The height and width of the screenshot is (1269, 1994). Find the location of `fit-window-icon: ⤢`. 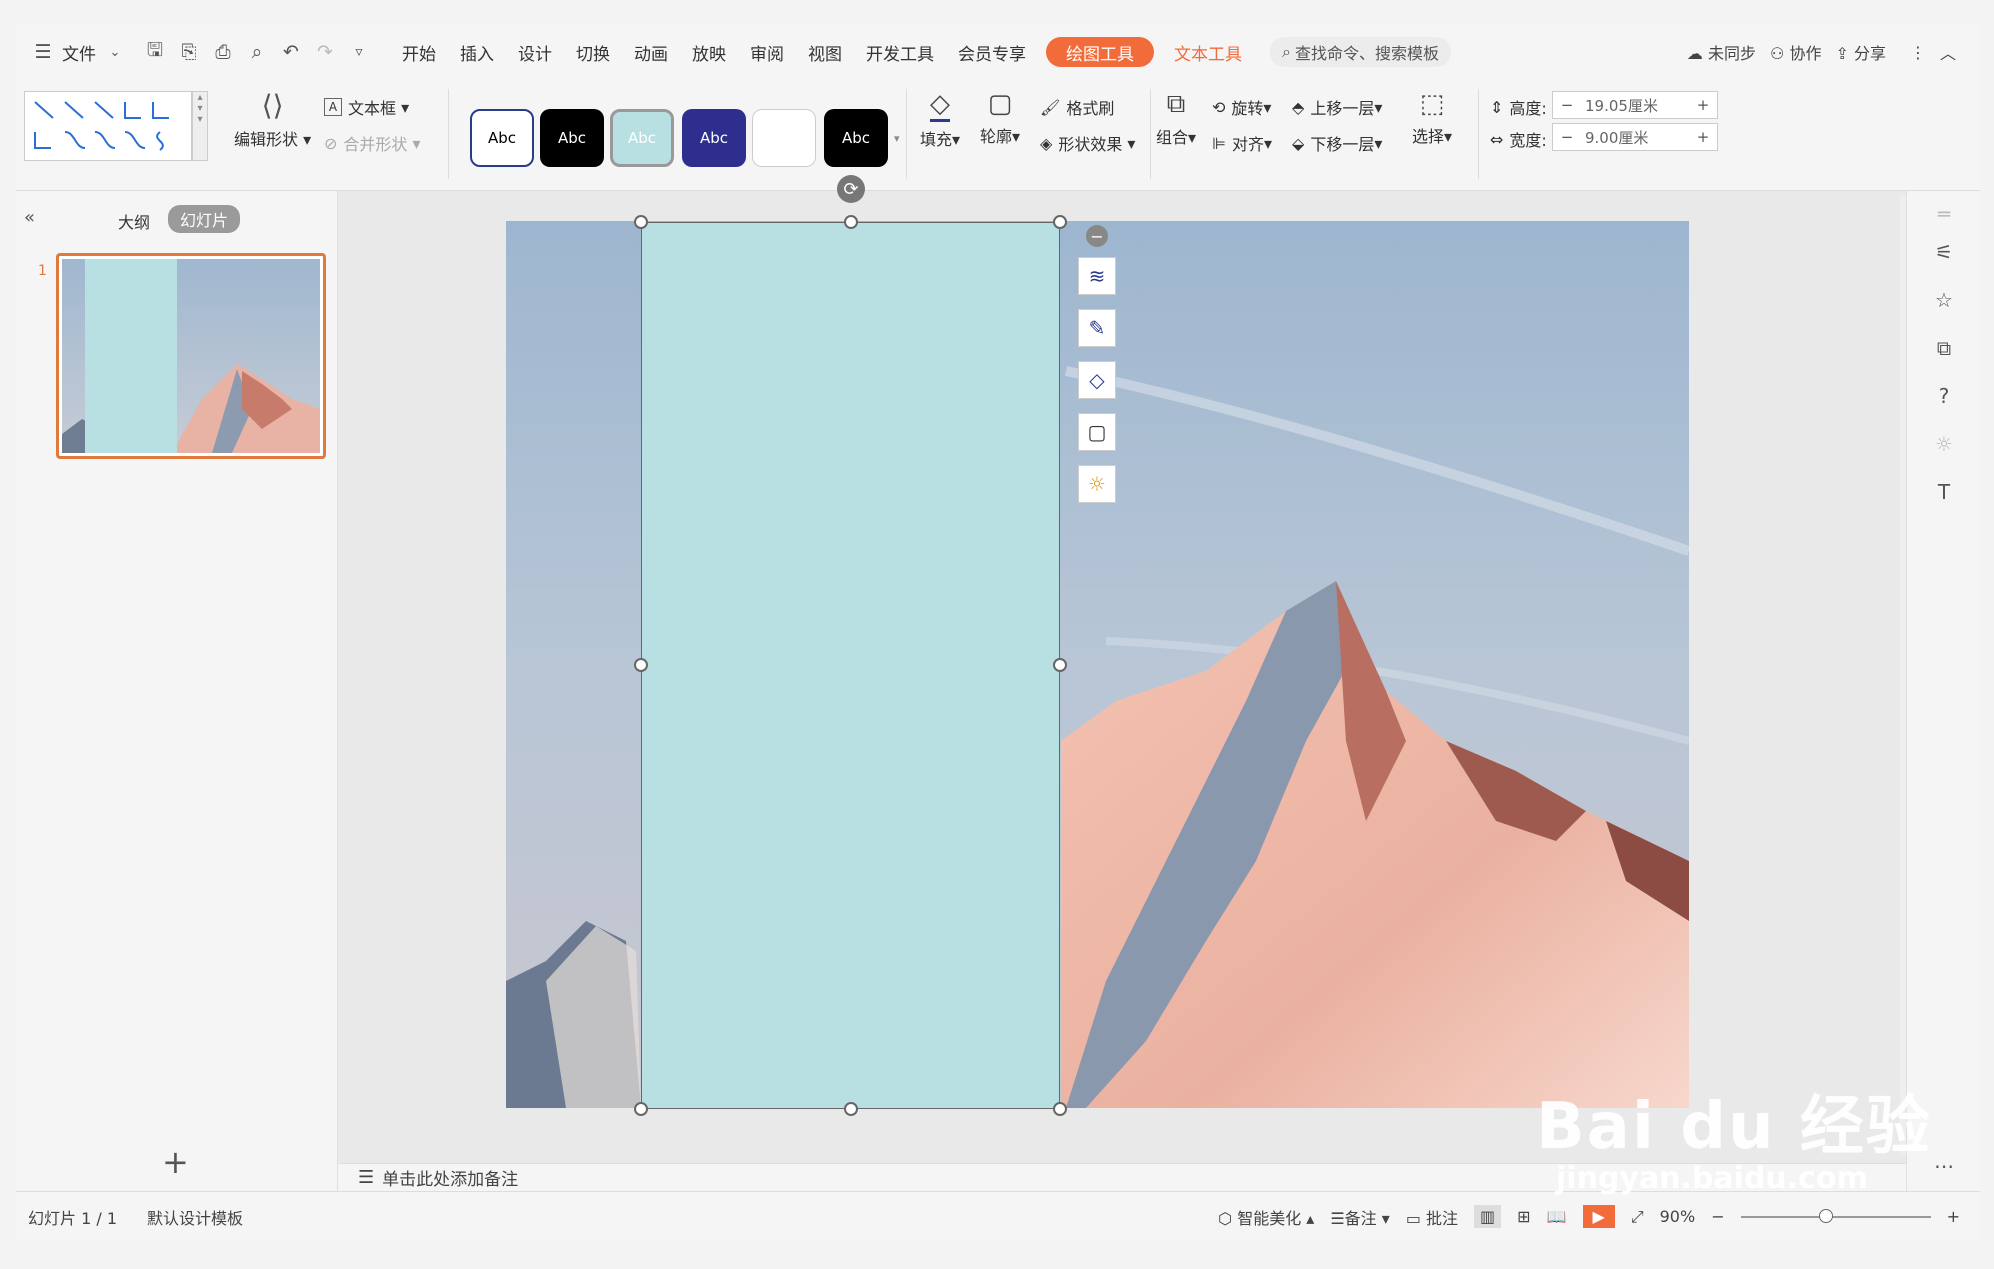

fit-window-icon: ⤢ is located at coordinates (1637, 1217).